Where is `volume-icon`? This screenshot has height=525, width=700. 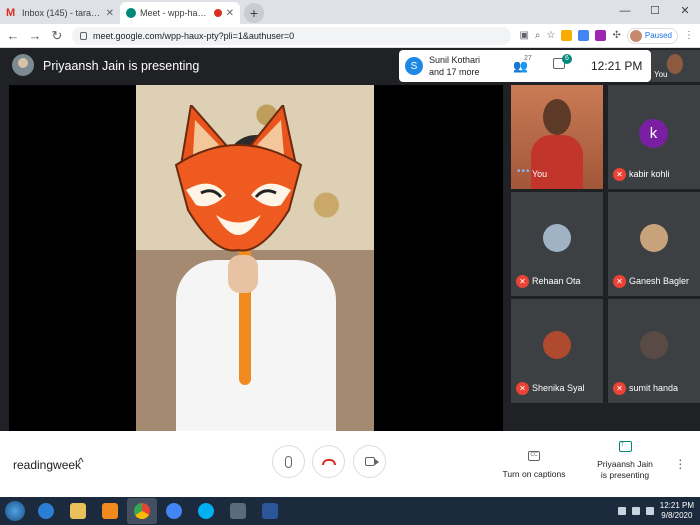 volume-icon is located at coordinates (649, 511).